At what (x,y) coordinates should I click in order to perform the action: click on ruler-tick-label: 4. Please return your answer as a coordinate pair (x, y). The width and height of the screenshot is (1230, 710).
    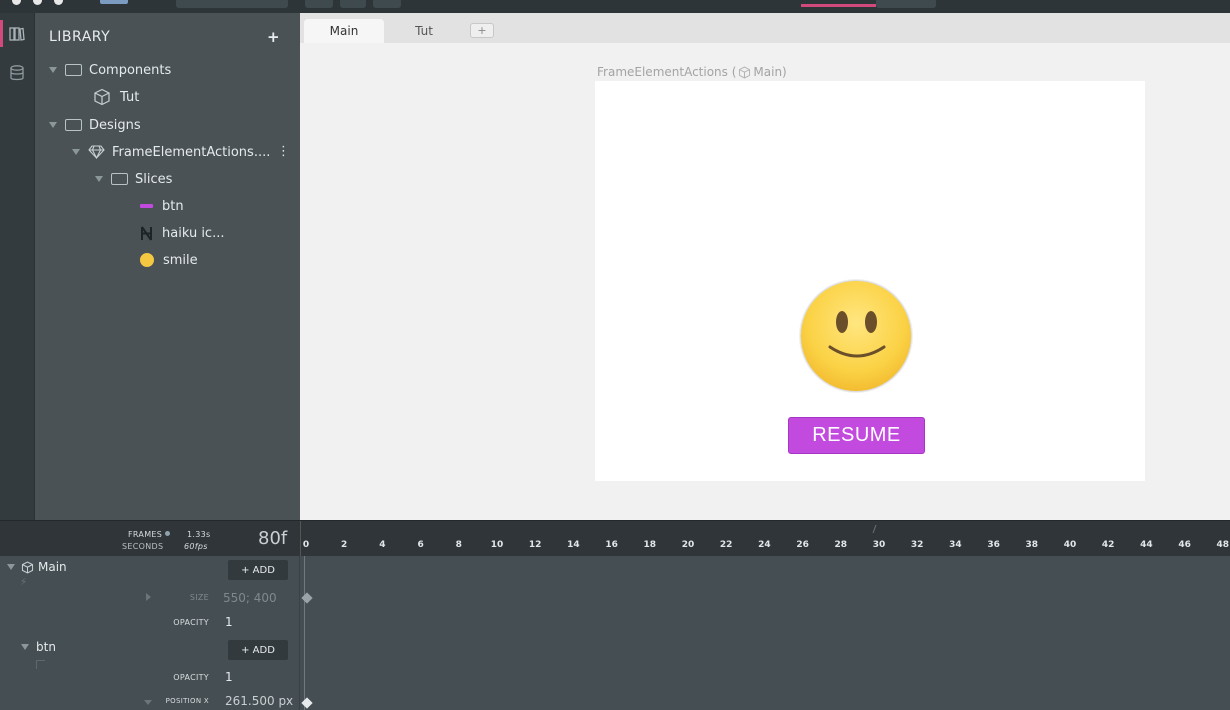
    Looking at the image, I should click on (382, 545).